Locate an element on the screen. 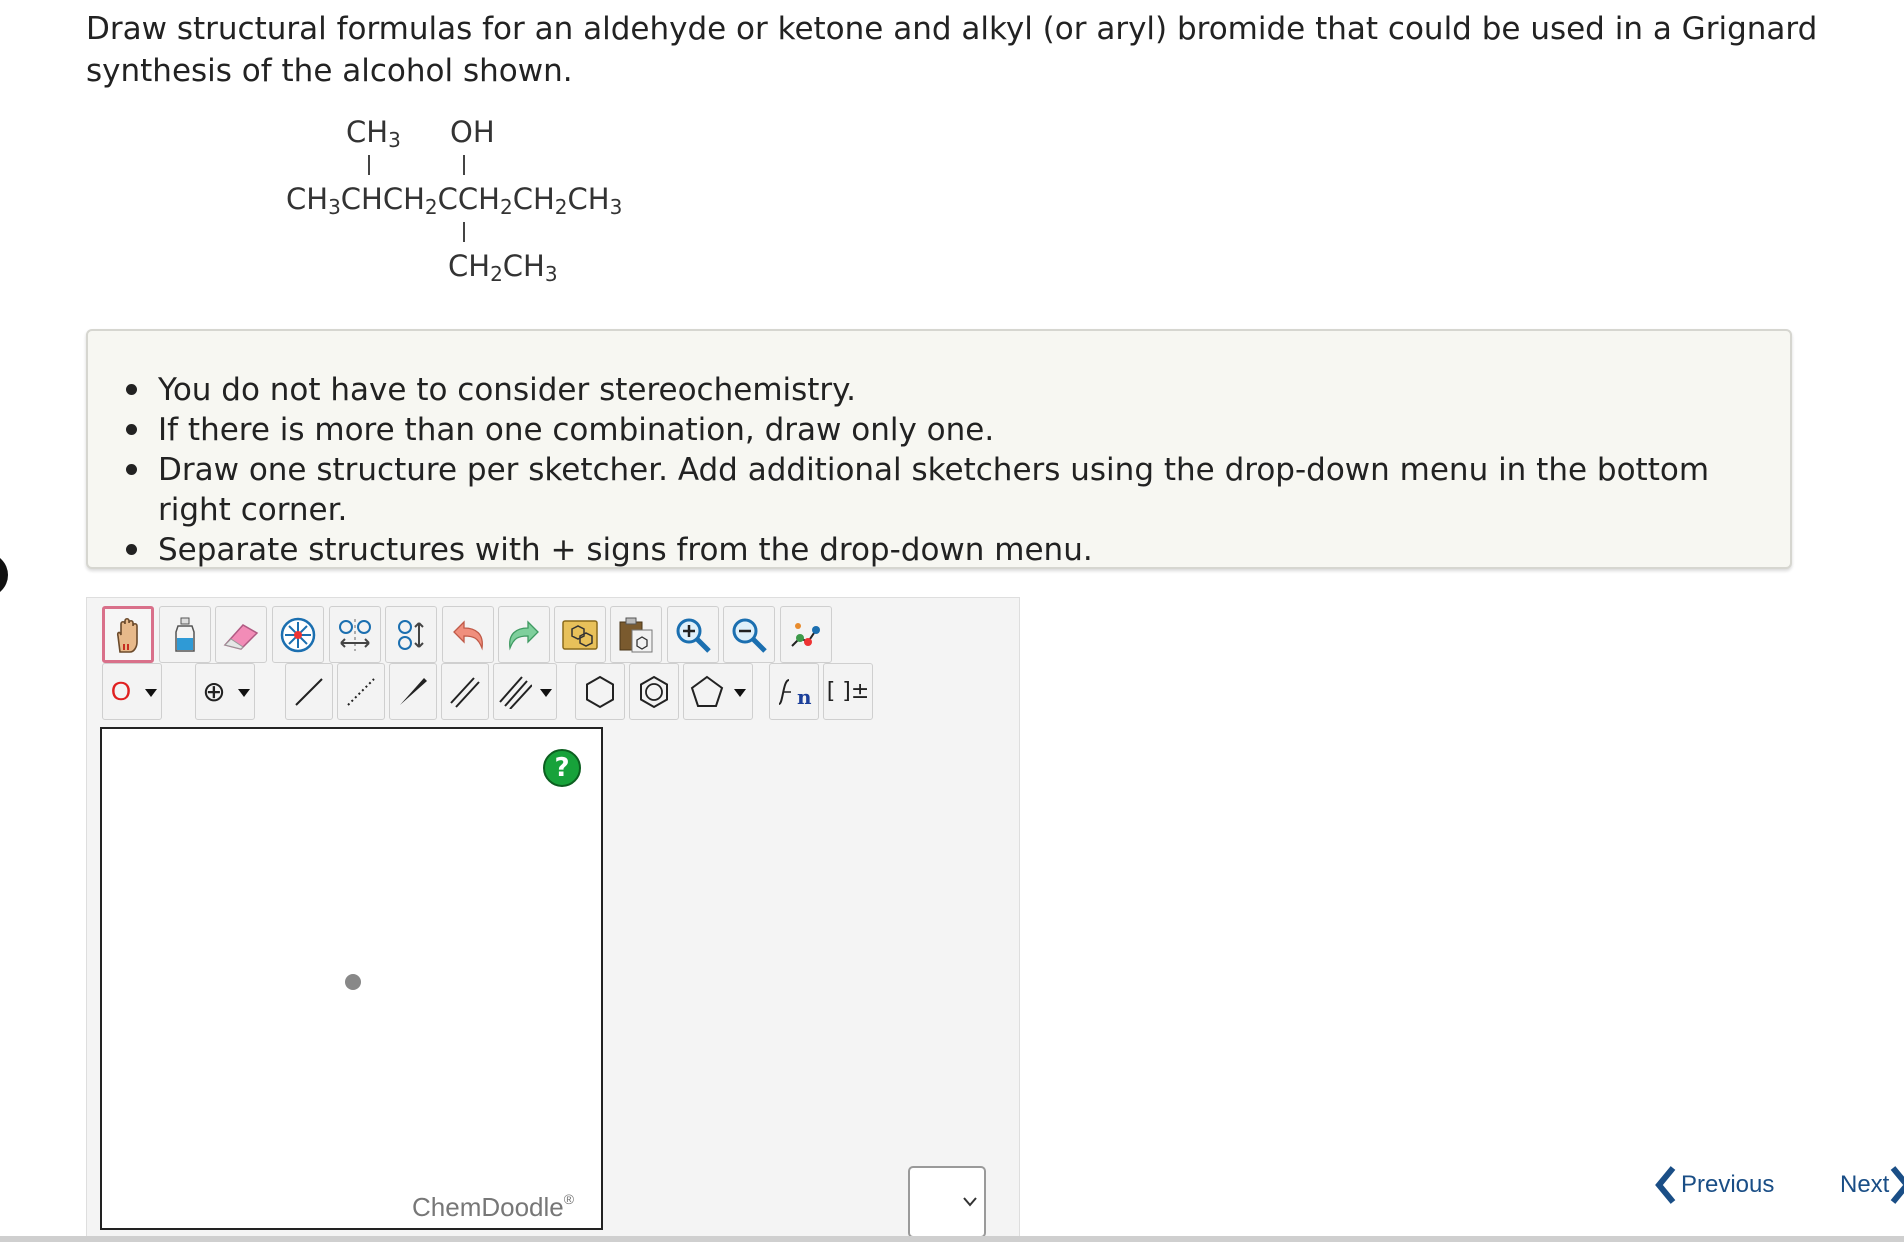 Image resolution: width=1904 pixels, height=1242 pixels. help-button: ? is located at coordinates (562, 768).